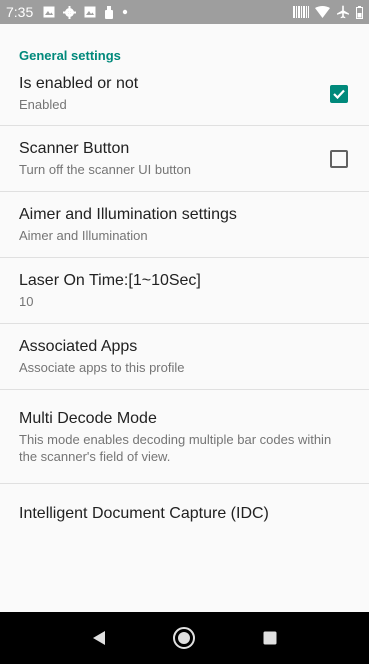 This screenshot has width=369, height=664. I want to click on pref-intelligent-document-capture: Intelligent Document Capture (IDC), so click(184, 514).